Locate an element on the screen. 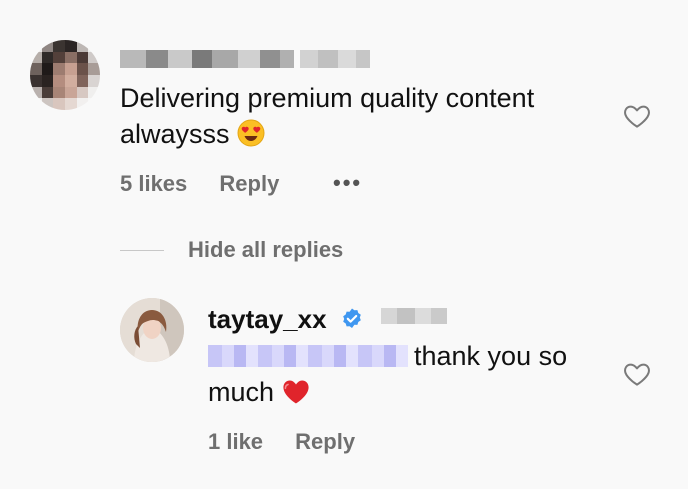  reply-timestamp-blurred is located at coordinates (414, 316).